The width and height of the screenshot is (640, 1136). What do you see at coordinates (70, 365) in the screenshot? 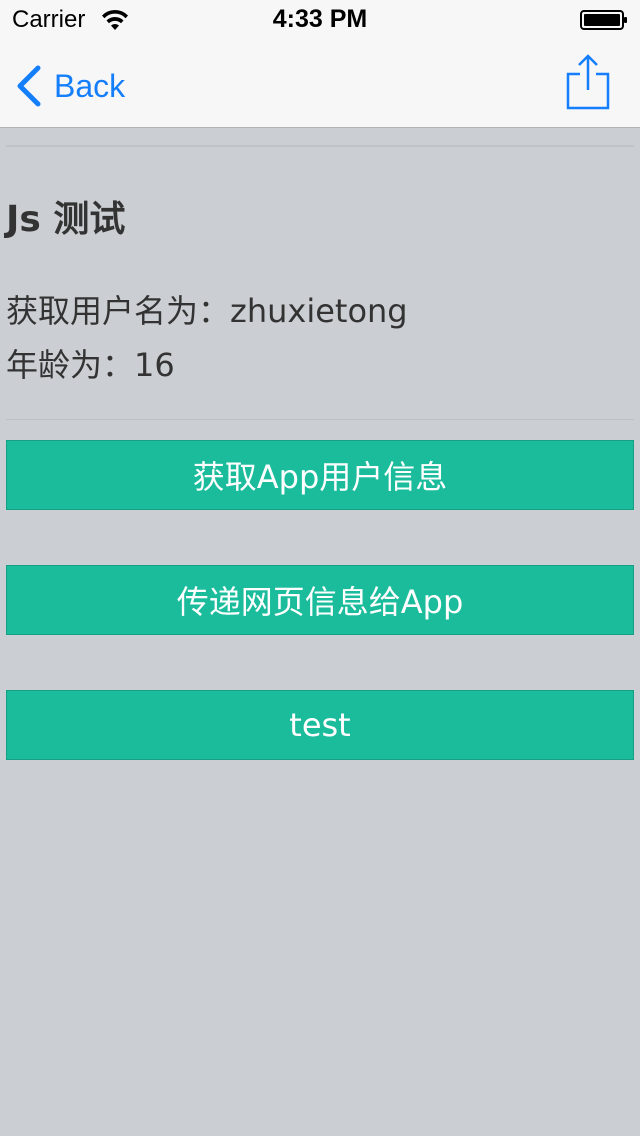
I see `age-label: 年龄为：` at bounding box center [70, 365].